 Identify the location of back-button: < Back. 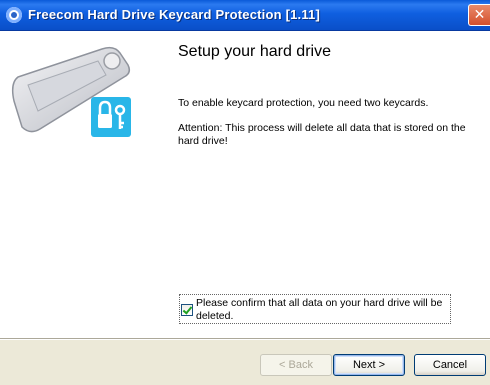
(296, 365).